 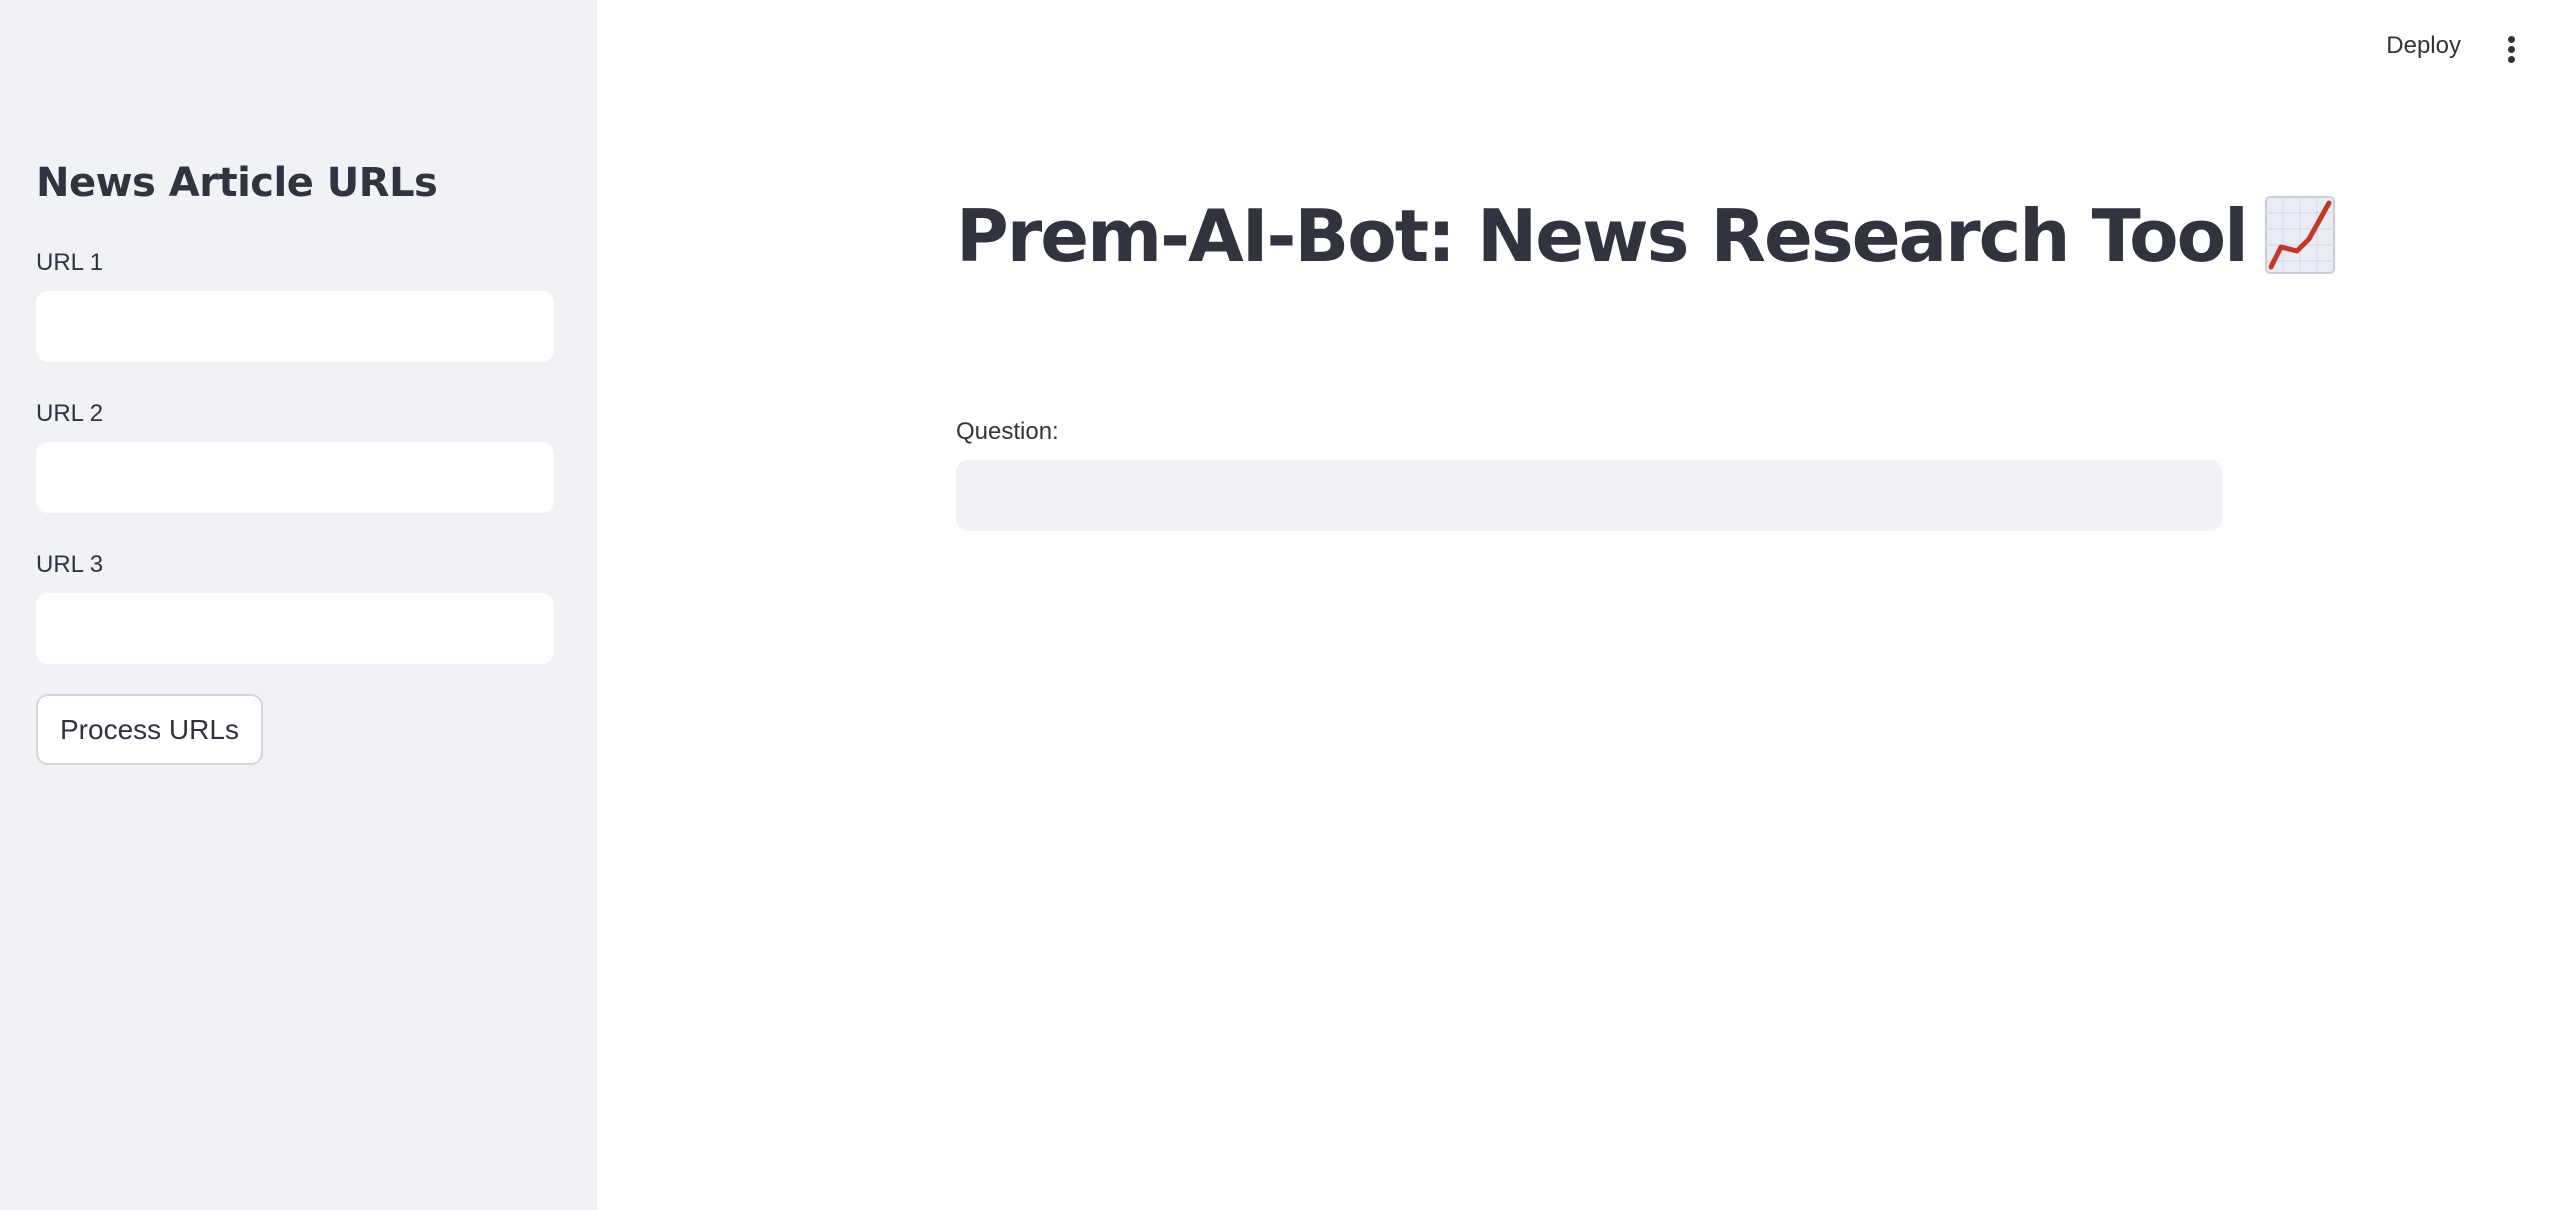 I want to click on question-input, so click(x=1589, y=495).